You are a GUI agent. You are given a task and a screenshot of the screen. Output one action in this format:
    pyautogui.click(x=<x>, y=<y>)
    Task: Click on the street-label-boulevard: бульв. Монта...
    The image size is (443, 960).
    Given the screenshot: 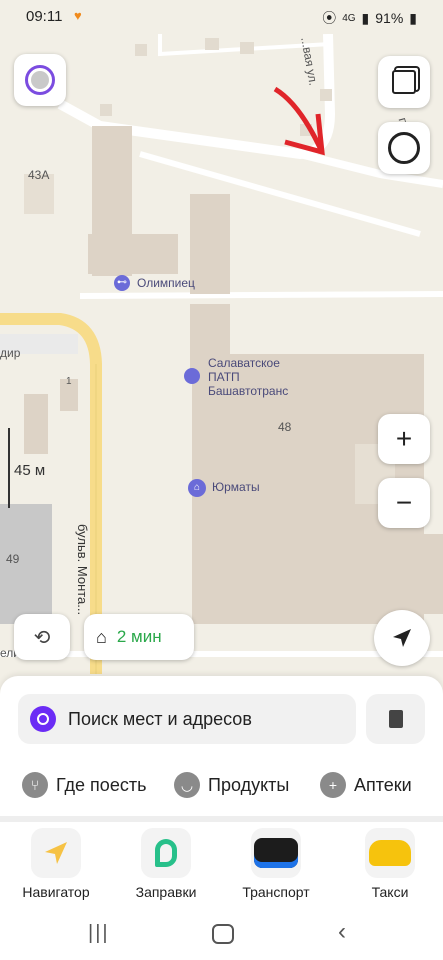 What is the action you would take?
    pyautogui.click(x=82, y=570)
    